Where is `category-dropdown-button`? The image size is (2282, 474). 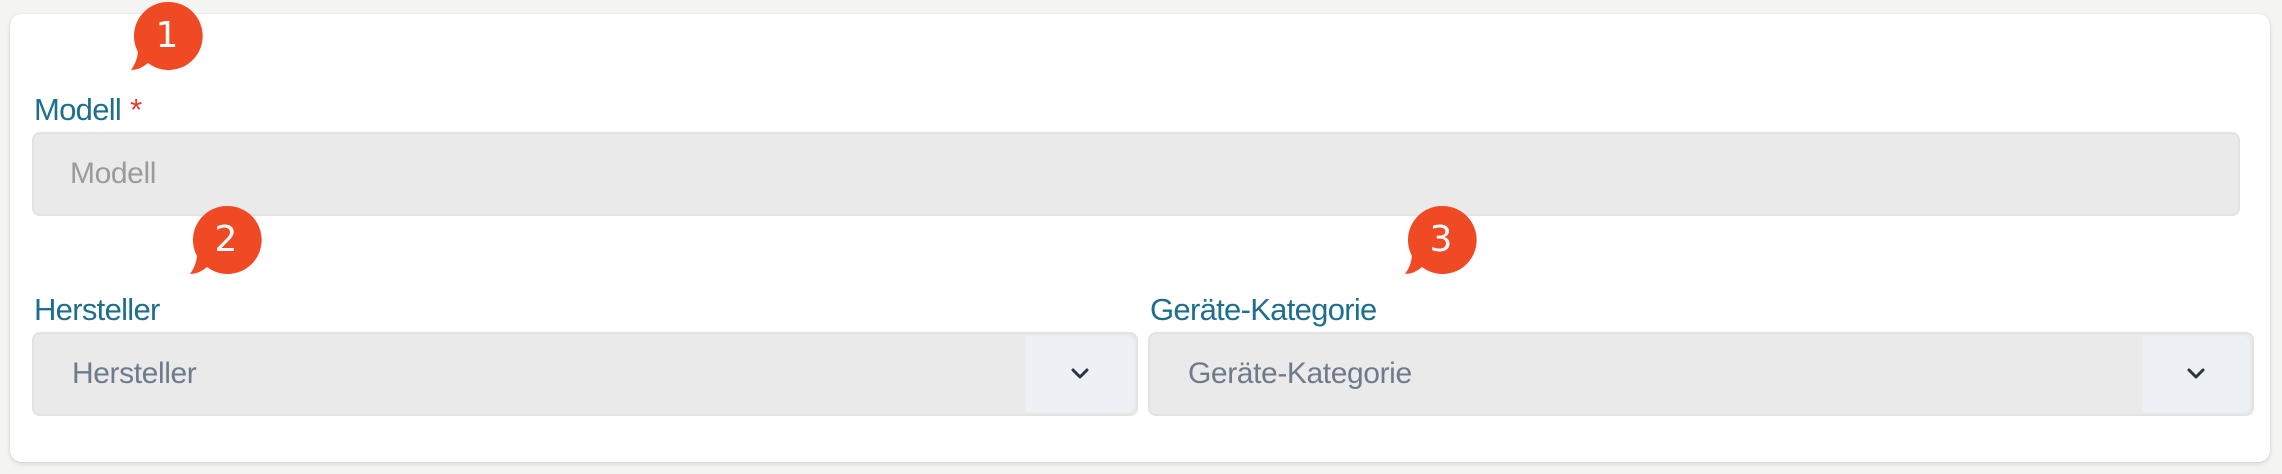
category-dropdown-button is located at coordinates (2196, 374).